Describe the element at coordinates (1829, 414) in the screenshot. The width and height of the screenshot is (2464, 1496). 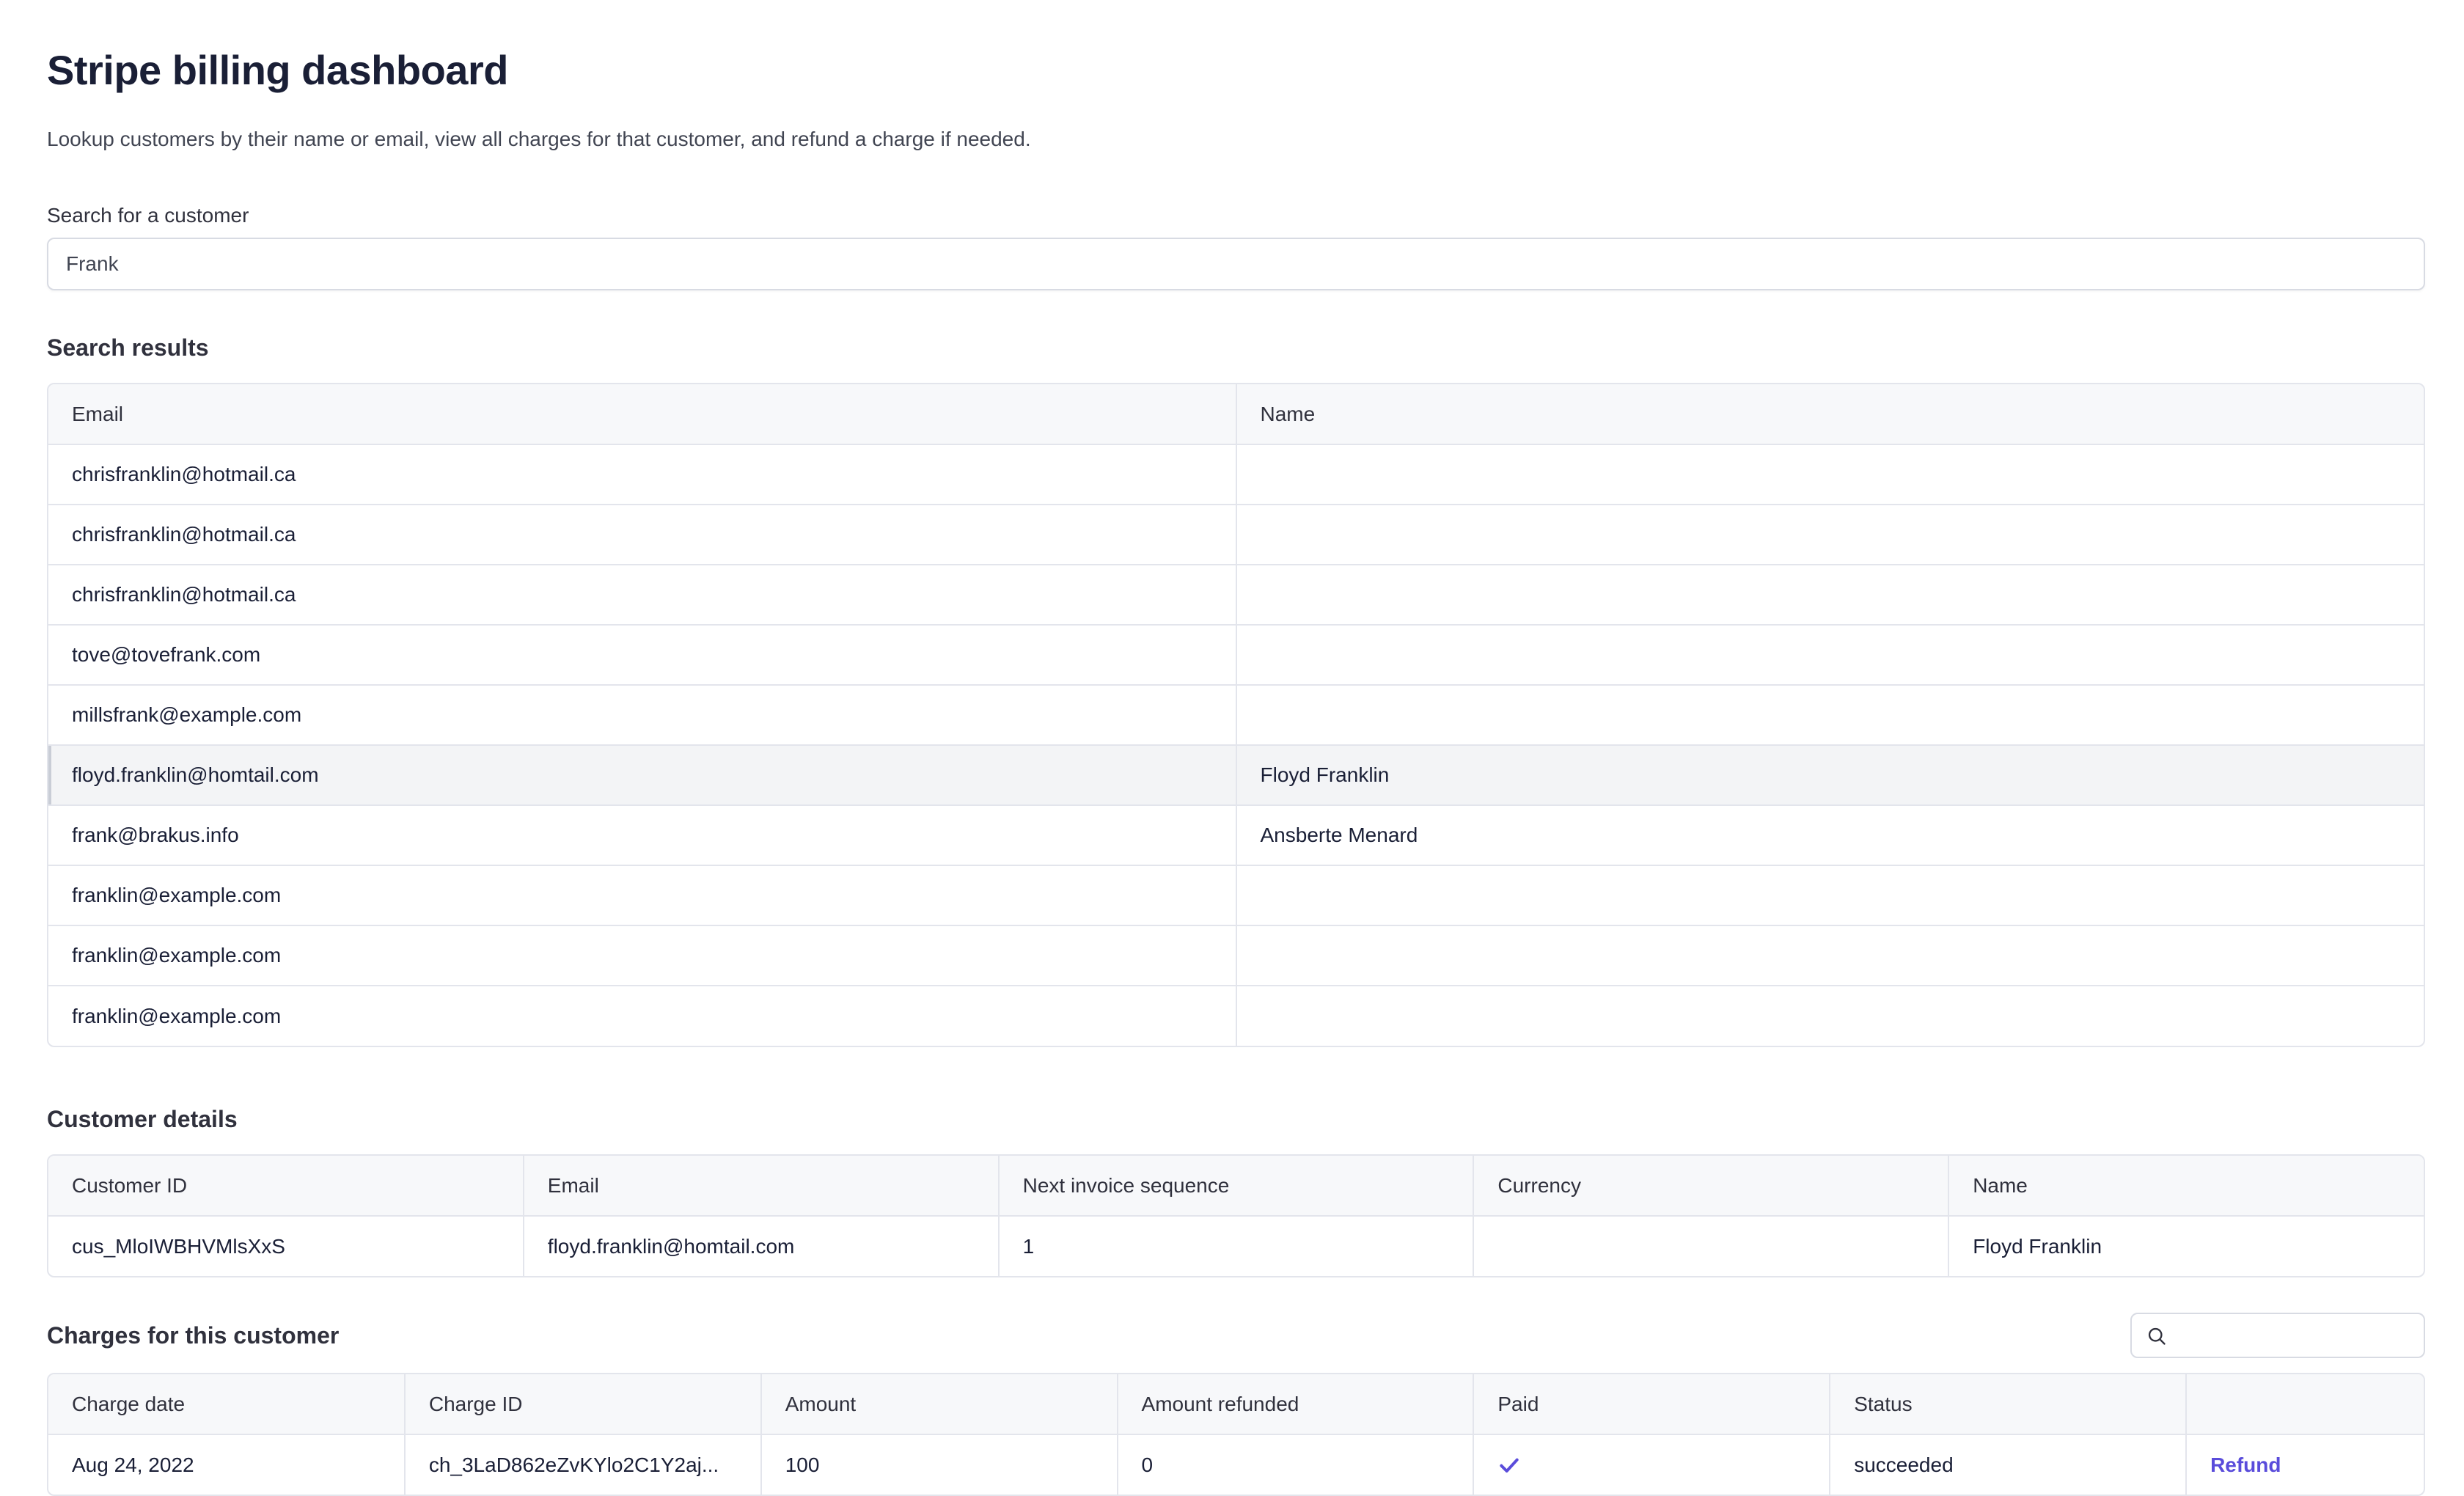
I see `results-header-name: Name` at that location.